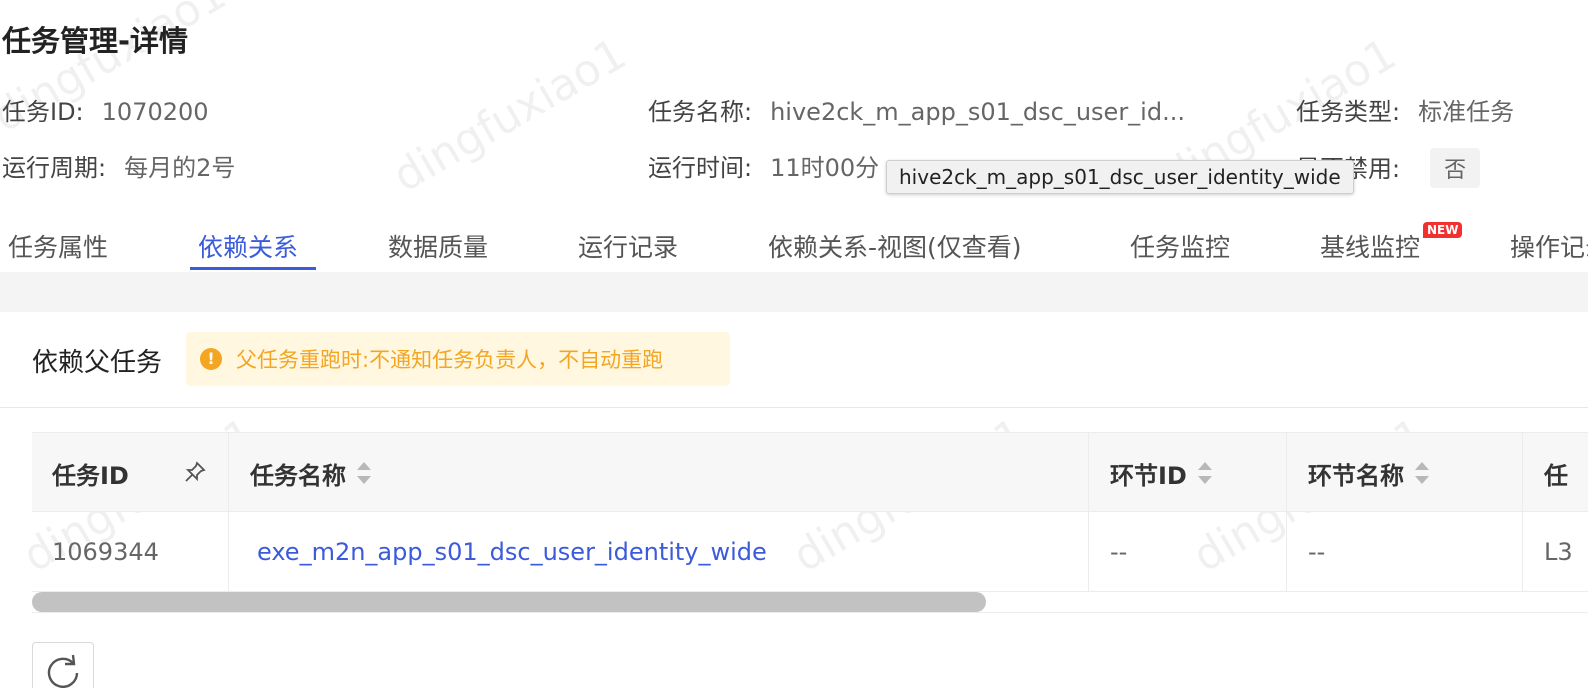  What do you see at coordinates (1549, 246) in the screenshot?
I see `tab-operation-records: 操作记录` at bounding box center [1549, 246].